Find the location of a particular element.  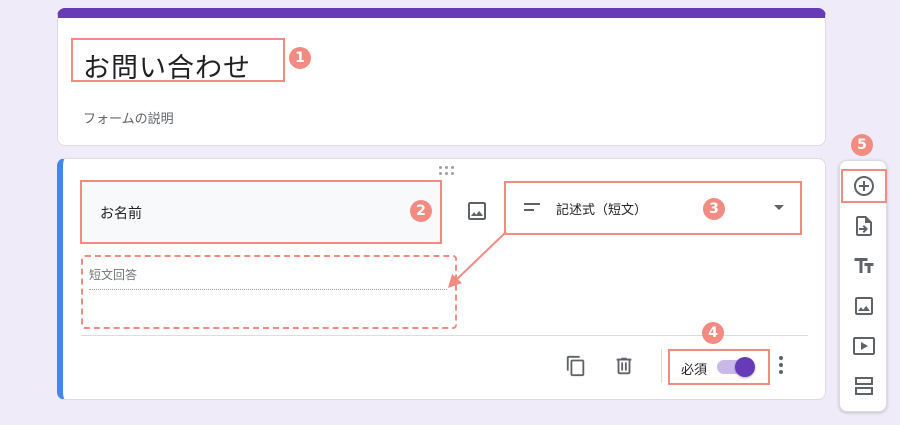

toolbar-divider is located at coordinates (661, 366).